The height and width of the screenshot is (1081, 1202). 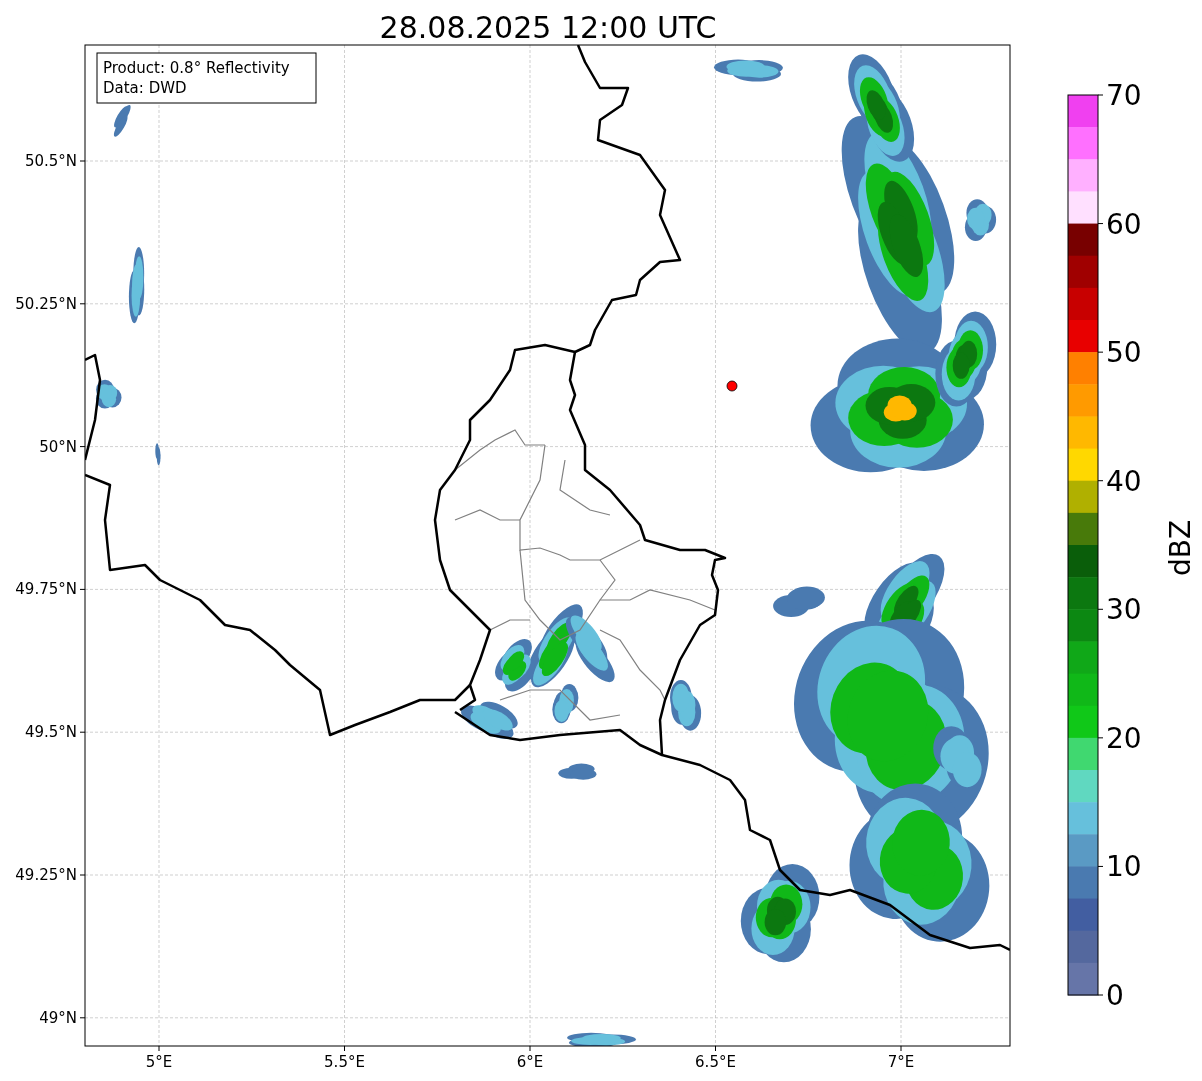 What do you see at coordinates (1124, 95) in the screenshot?
I see `colorbar-tick-label: 70` at bounding box center [1124, 95].